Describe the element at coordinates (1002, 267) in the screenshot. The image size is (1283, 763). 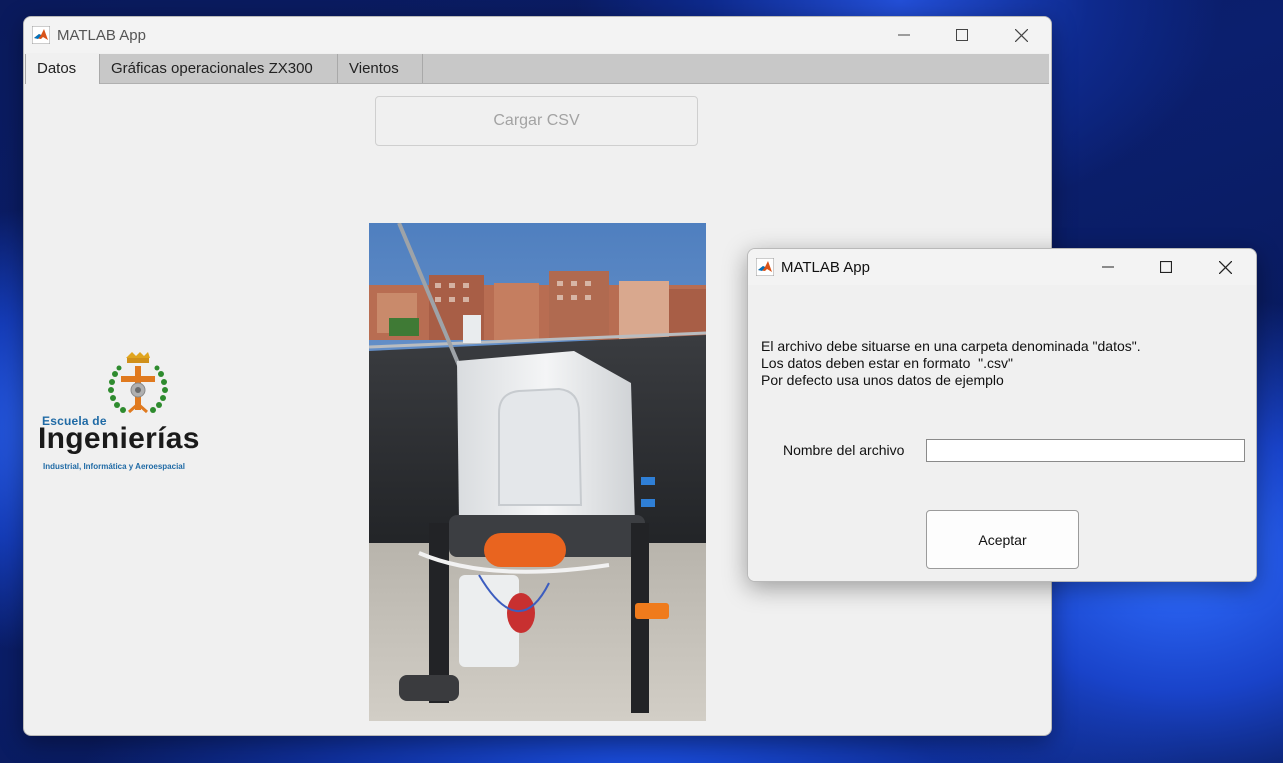
I see `dialog-titlebar: MATLAB App` at that location.